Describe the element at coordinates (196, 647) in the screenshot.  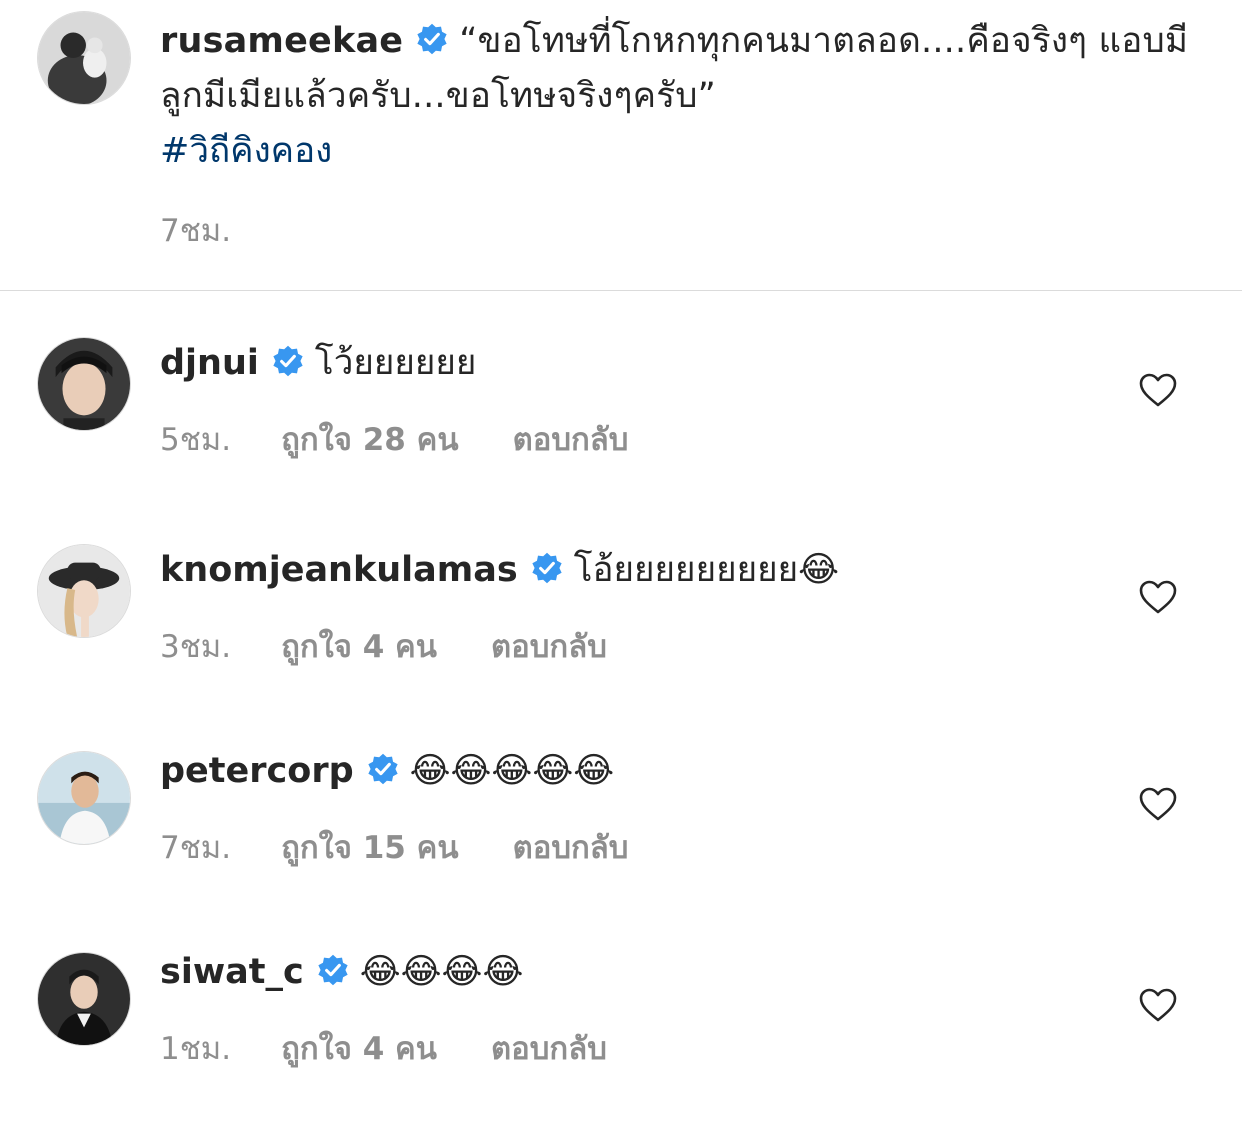
I see `comment-time: 3ชม.` at that location.